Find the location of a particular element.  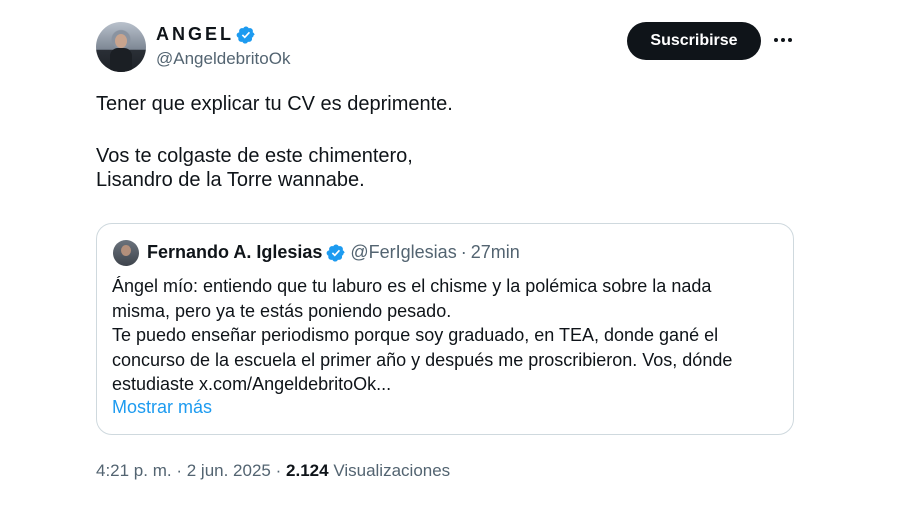

show-more-link: Mostrar más is located at coordinates (162, 407).